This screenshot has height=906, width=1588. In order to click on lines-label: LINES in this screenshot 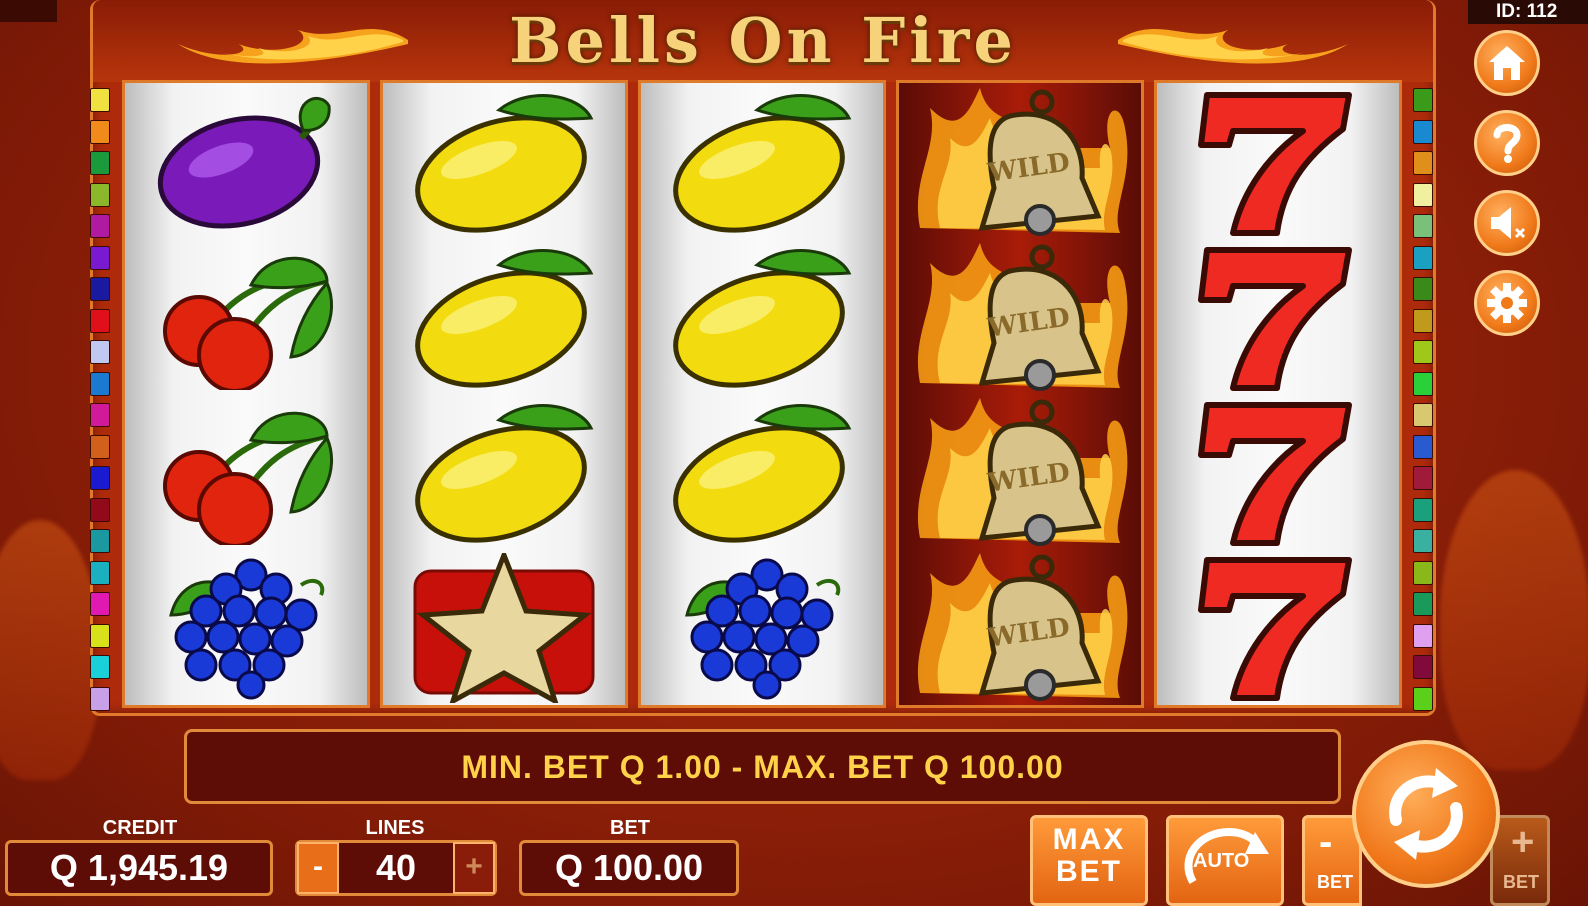, I will do `click(395, 828)`.